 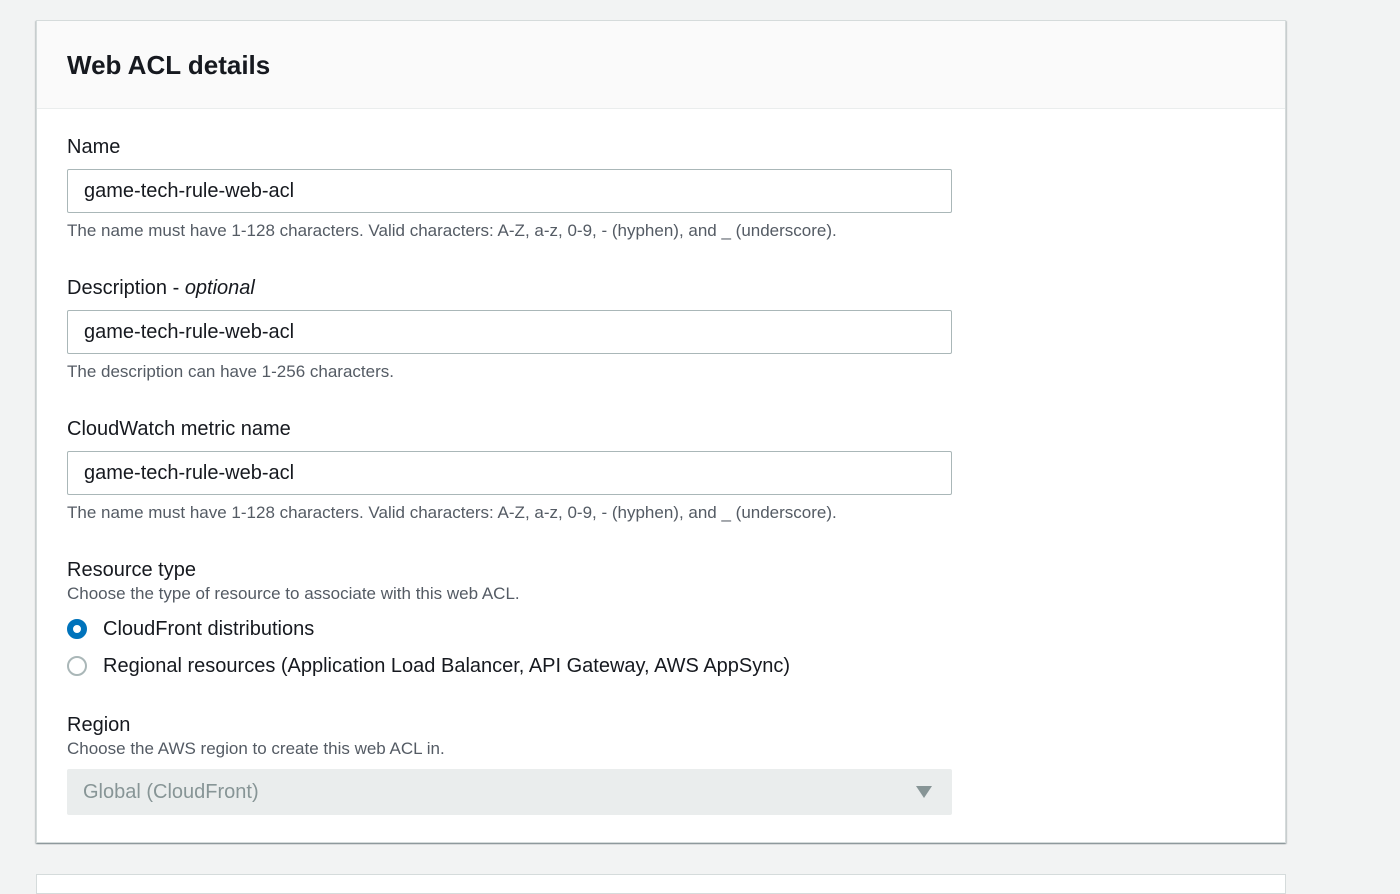 What do you see at coordinates (509, 191) in the screenshot?
I see `name-input` at bounding box center [509, 191].